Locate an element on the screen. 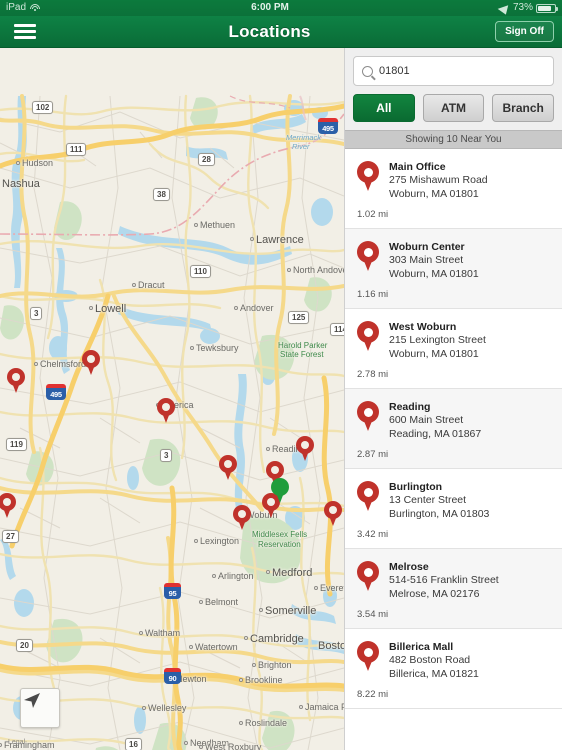 The width and height of the screenshot is (562, 750). map-city-label: Andover is located at coordinates (257, 308).